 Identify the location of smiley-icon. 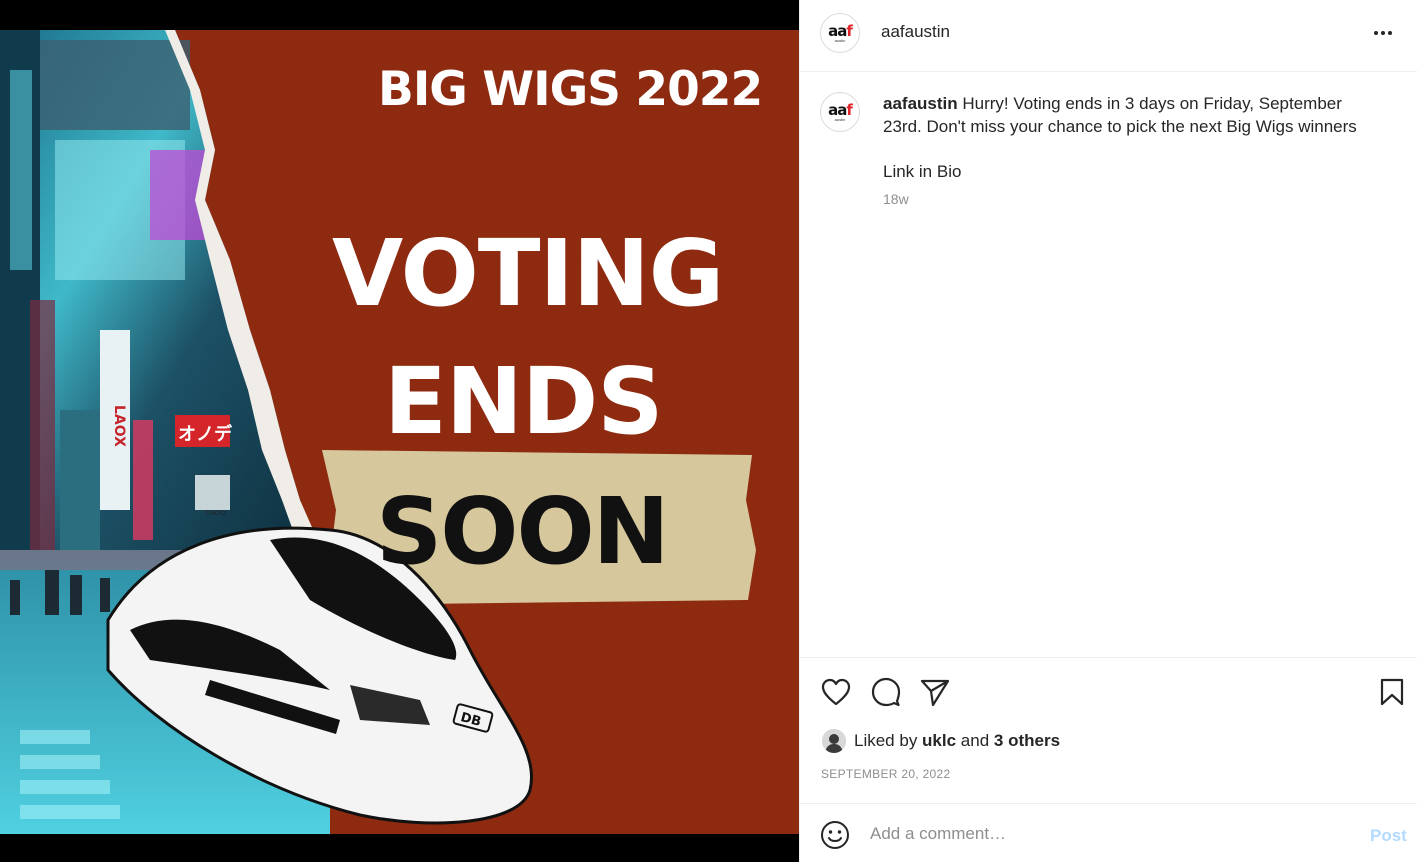
(835, 835).